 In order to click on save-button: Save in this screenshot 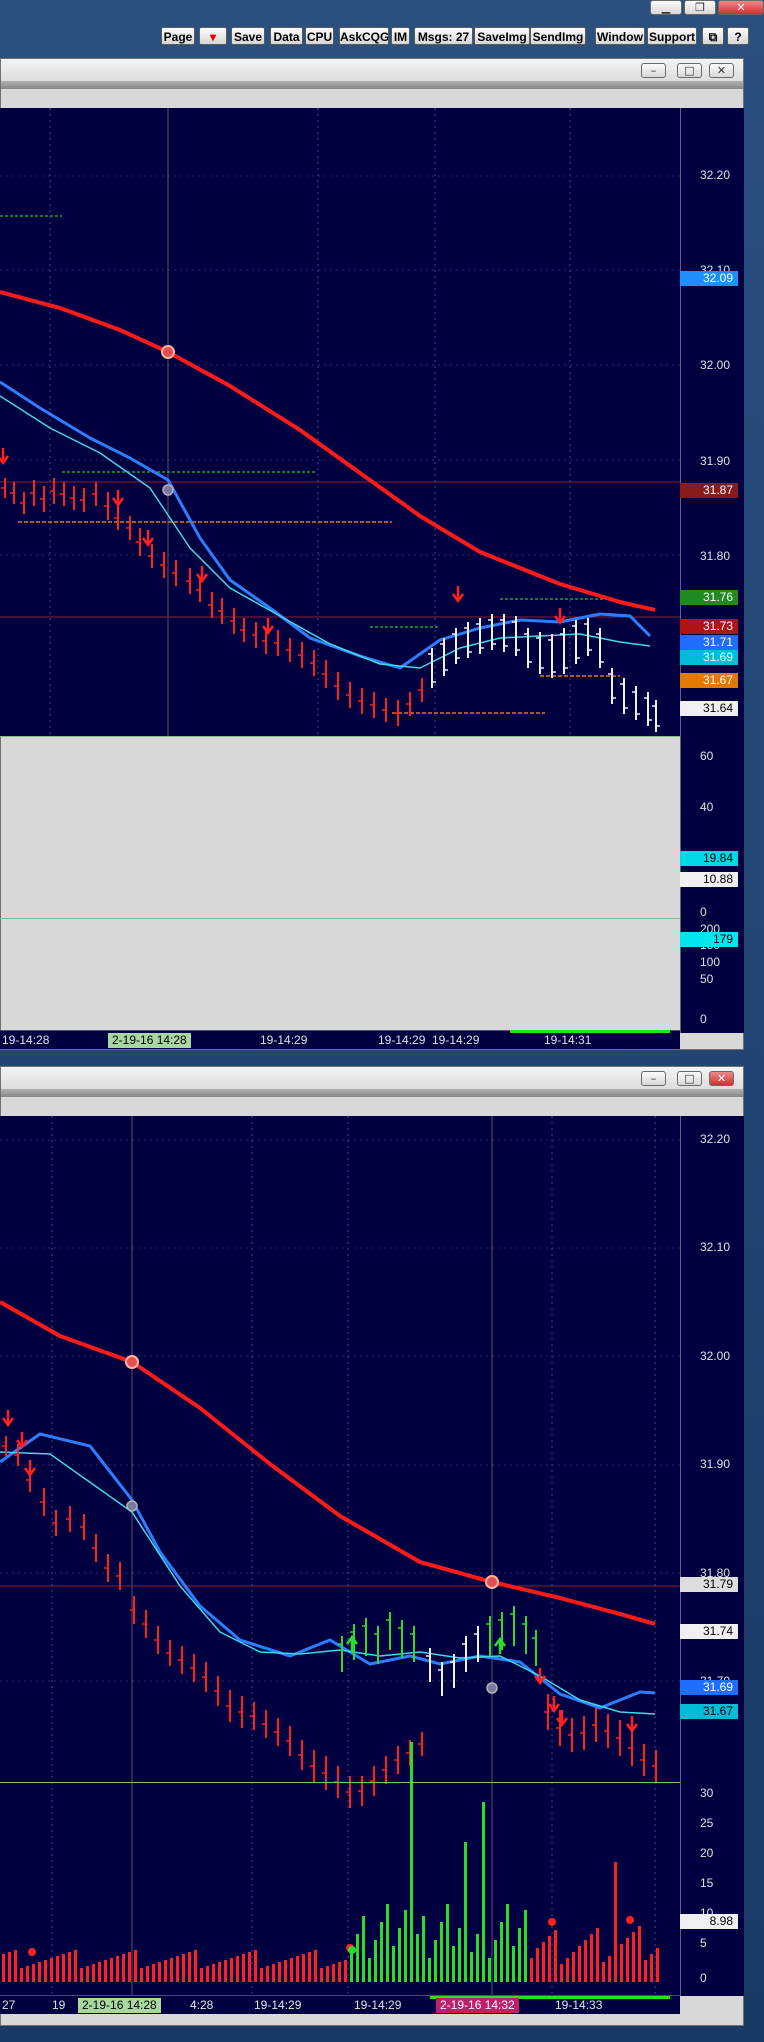, I will do `click(248, 36)`.